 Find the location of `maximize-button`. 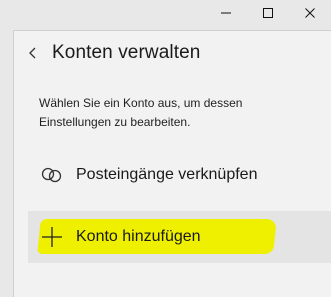

maximize-button is located at coordinates (268, 13).